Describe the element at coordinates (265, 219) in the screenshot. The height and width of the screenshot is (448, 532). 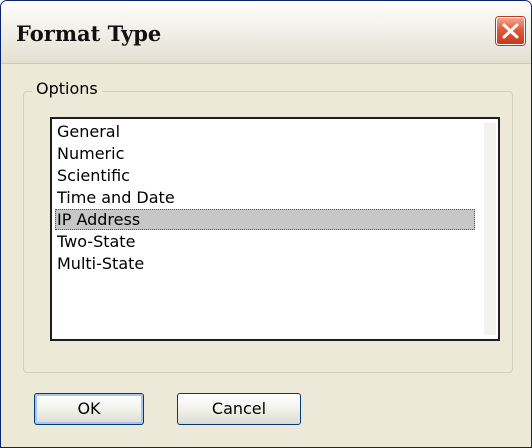
I see `list-item-ip-address: IP Address` at that location.